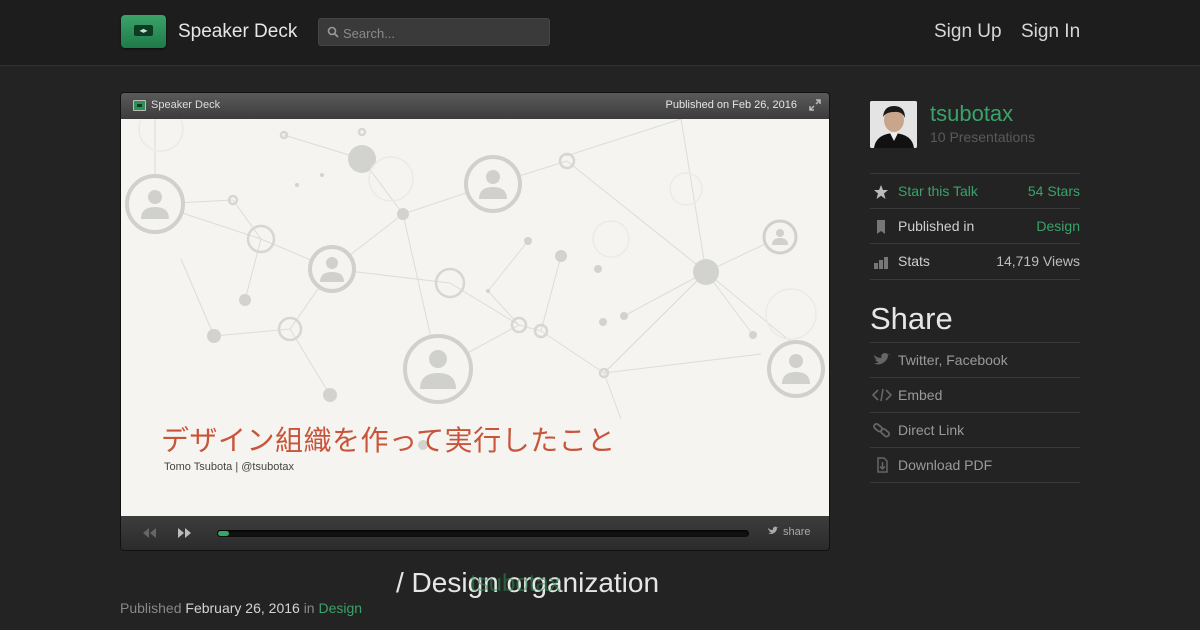 The height and width of the screenshot is (630, 1200). Describe the element at coordinates (151, 608) in the screenshot. I see `published-prefix: Published` at that location.